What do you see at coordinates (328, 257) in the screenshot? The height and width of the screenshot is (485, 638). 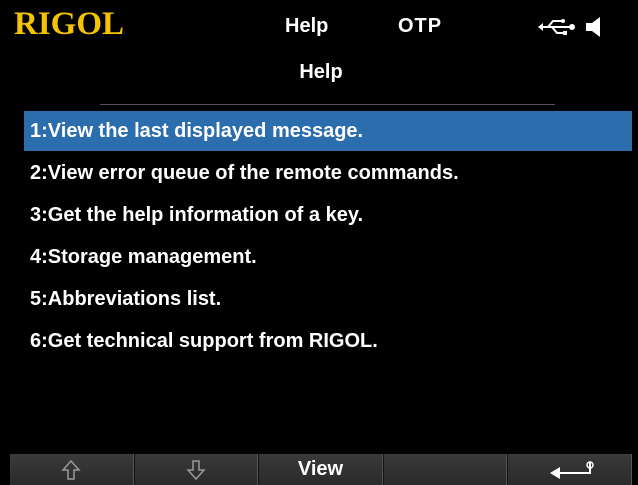 I see `help-item-storage: 4:Storage management.` at bounding box center [328, 257].